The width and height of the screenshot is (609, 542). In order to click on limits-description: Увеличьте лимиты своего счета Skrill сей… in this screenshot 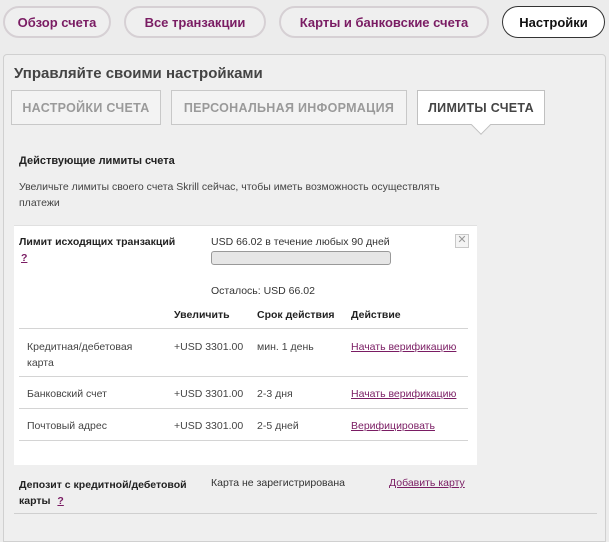, I will do `click(229, 195)`.